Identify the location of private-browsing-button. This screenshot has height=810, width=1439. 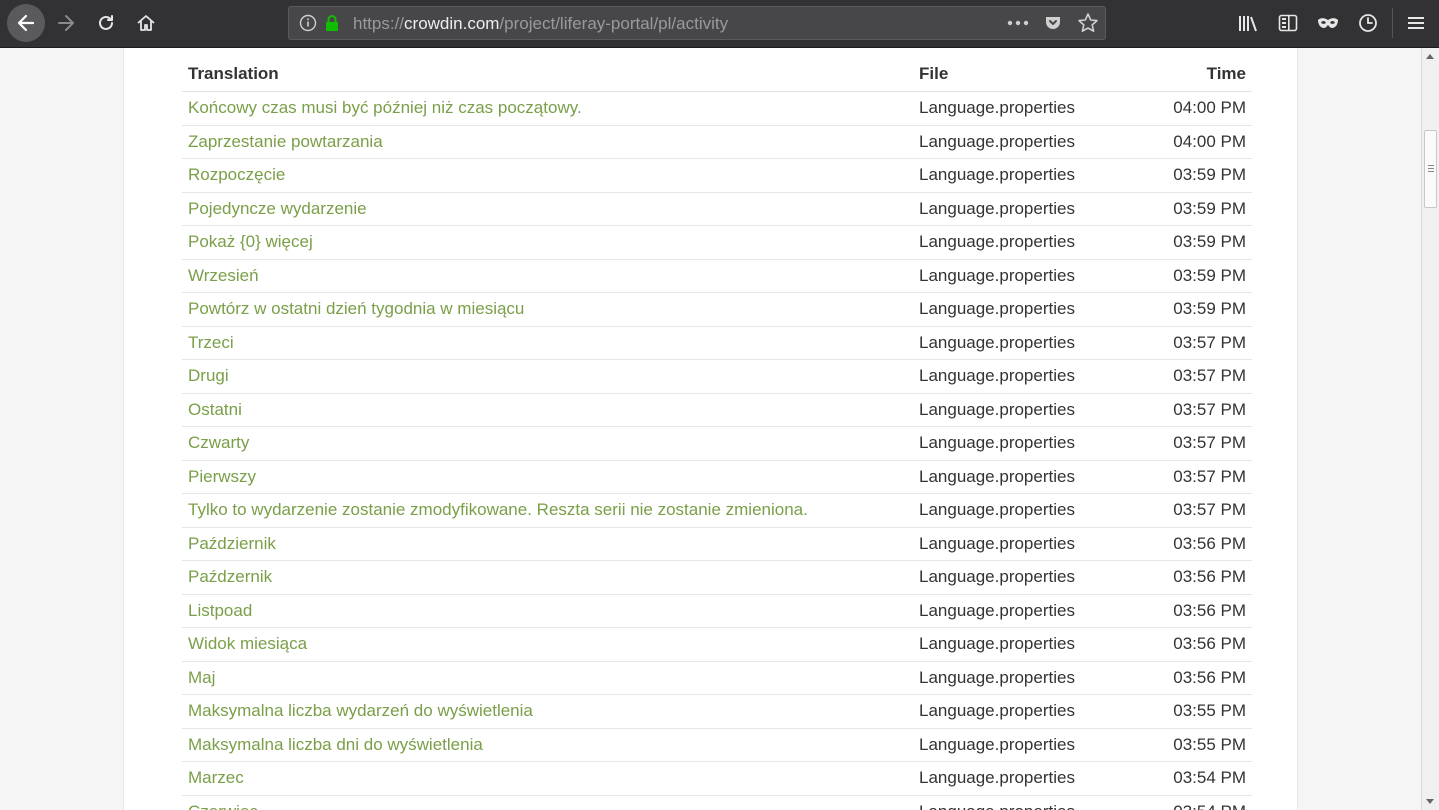
(1328, 23).